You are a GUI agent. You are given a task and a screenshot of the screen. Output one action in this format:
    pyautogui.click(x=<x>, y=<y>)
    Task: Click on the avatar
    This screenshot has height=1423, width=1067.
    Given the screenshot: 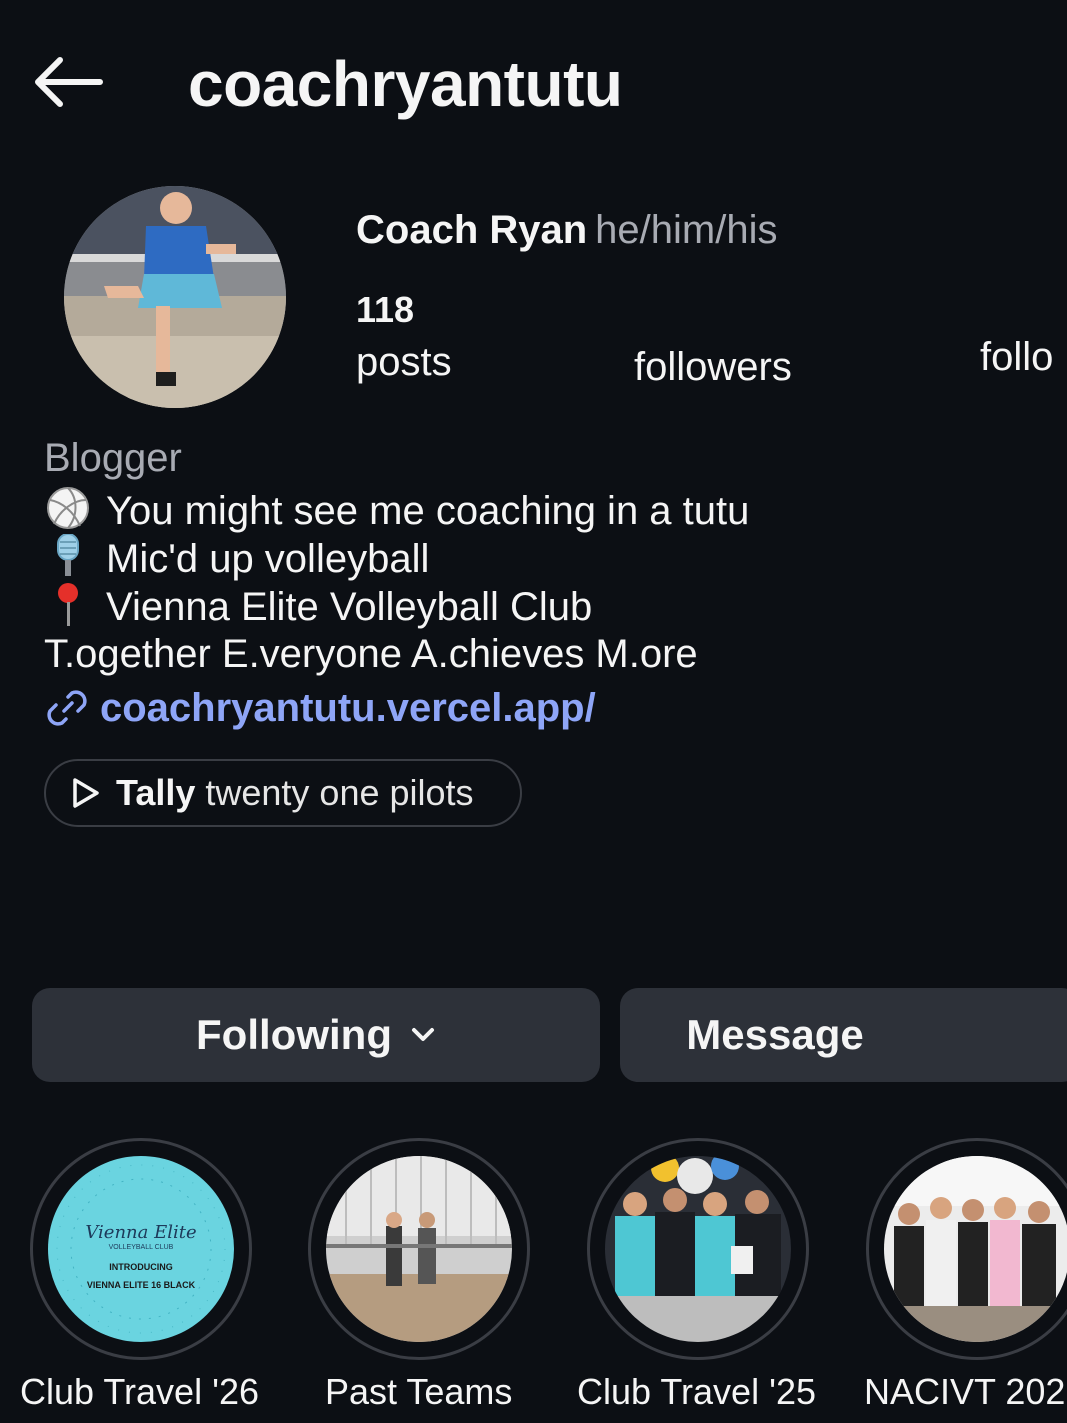 What is the action you would take?
    pyautogui.click(x=175, y=297)
    